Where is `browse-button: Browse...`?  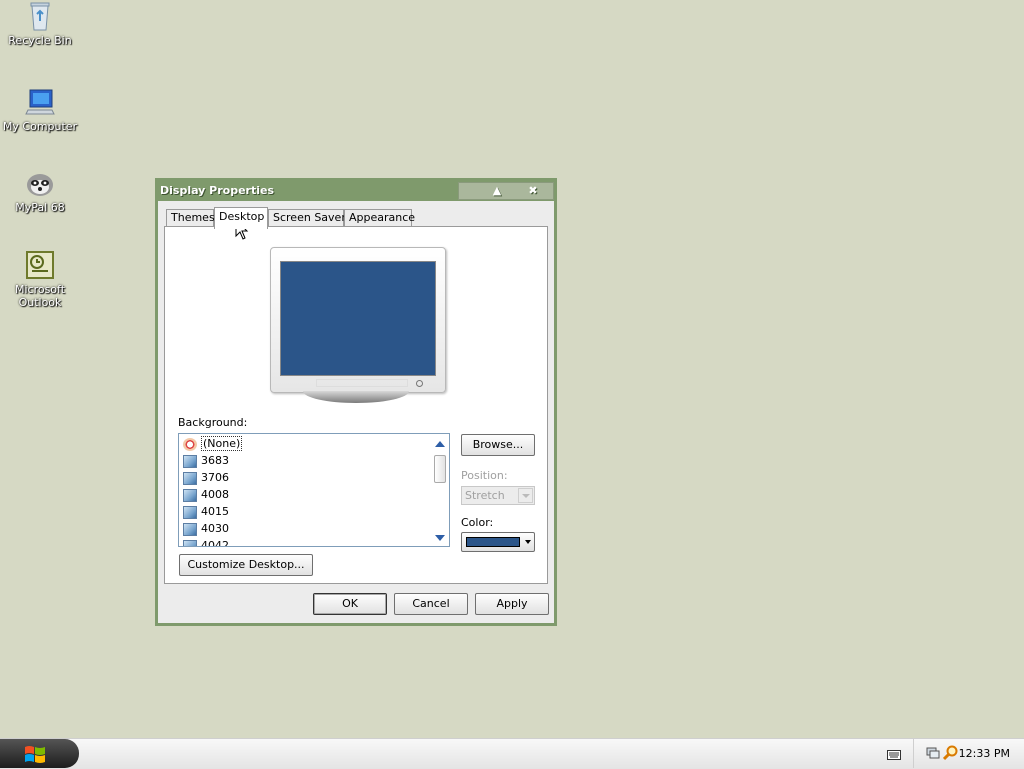
browse-button: Browse... is located at coordinates (498, 445).